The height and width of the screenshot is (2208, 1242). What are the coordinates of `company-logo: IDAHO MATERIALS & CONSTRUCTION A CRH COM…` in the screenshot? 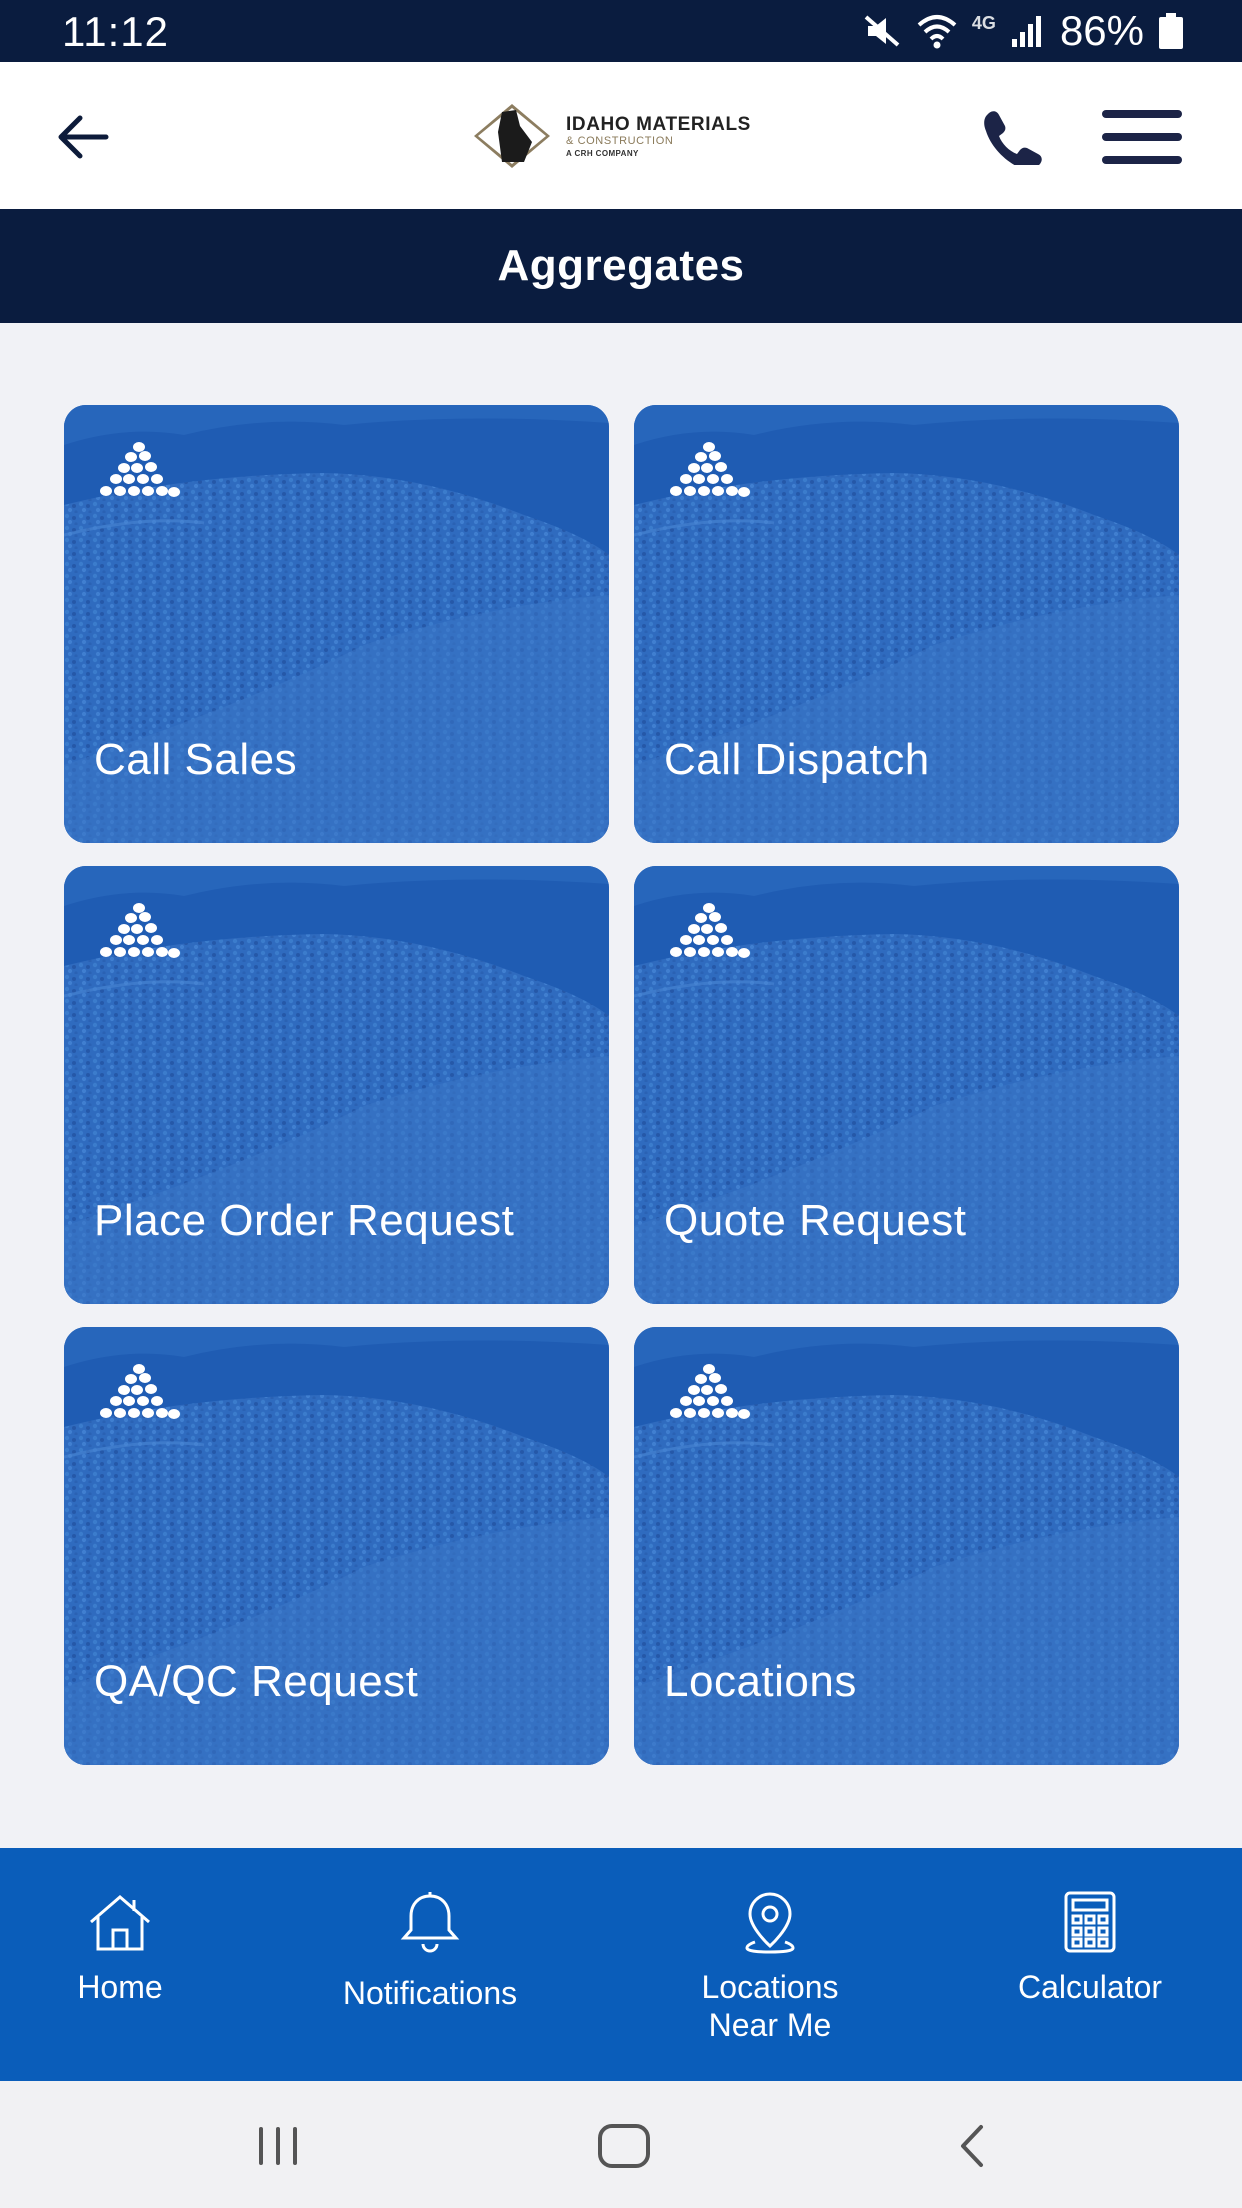 It's located at (611, 136).